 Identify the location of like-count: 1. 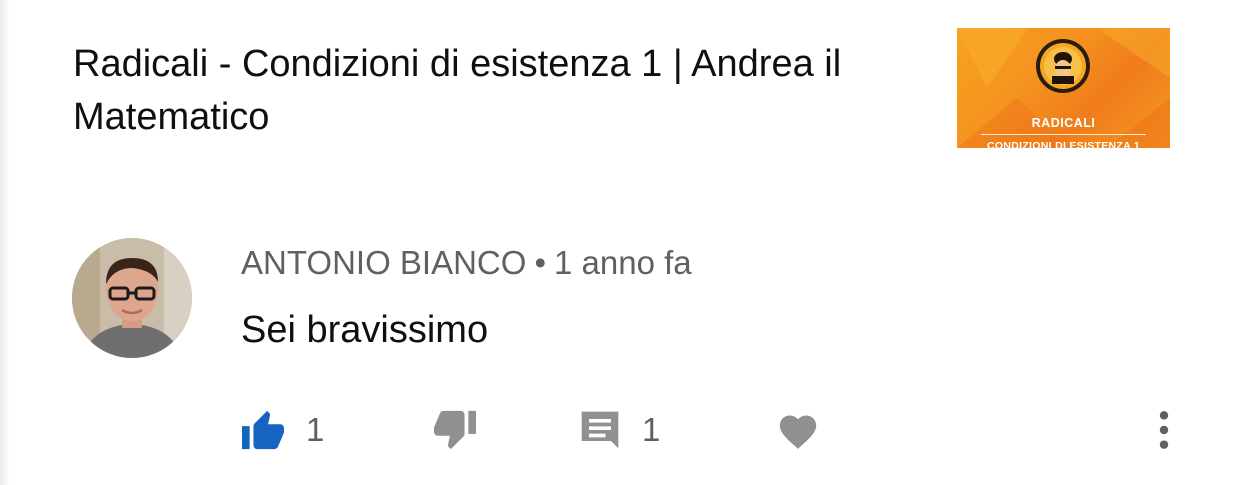
(315, 429).